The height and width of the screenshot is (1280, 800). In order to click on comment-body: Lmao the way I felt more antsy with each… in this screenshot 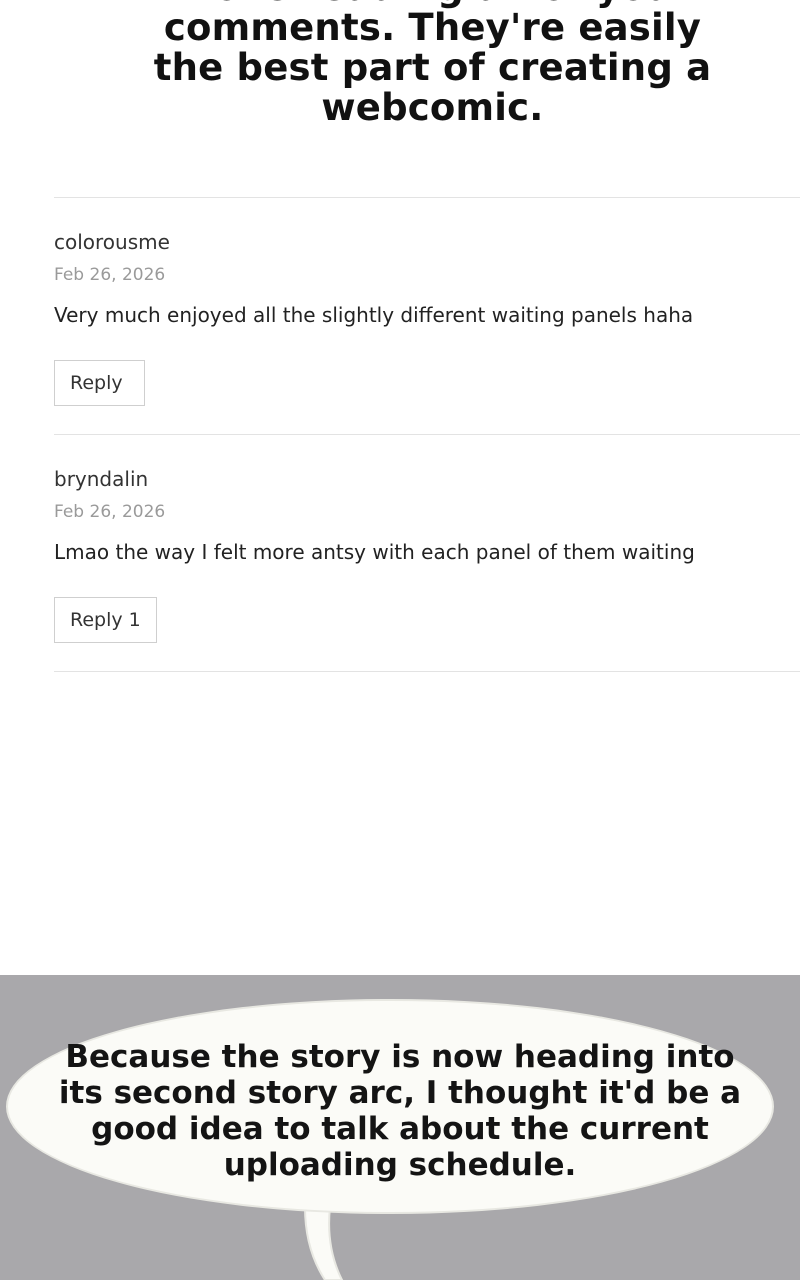, I will do `click(374, 552)`.